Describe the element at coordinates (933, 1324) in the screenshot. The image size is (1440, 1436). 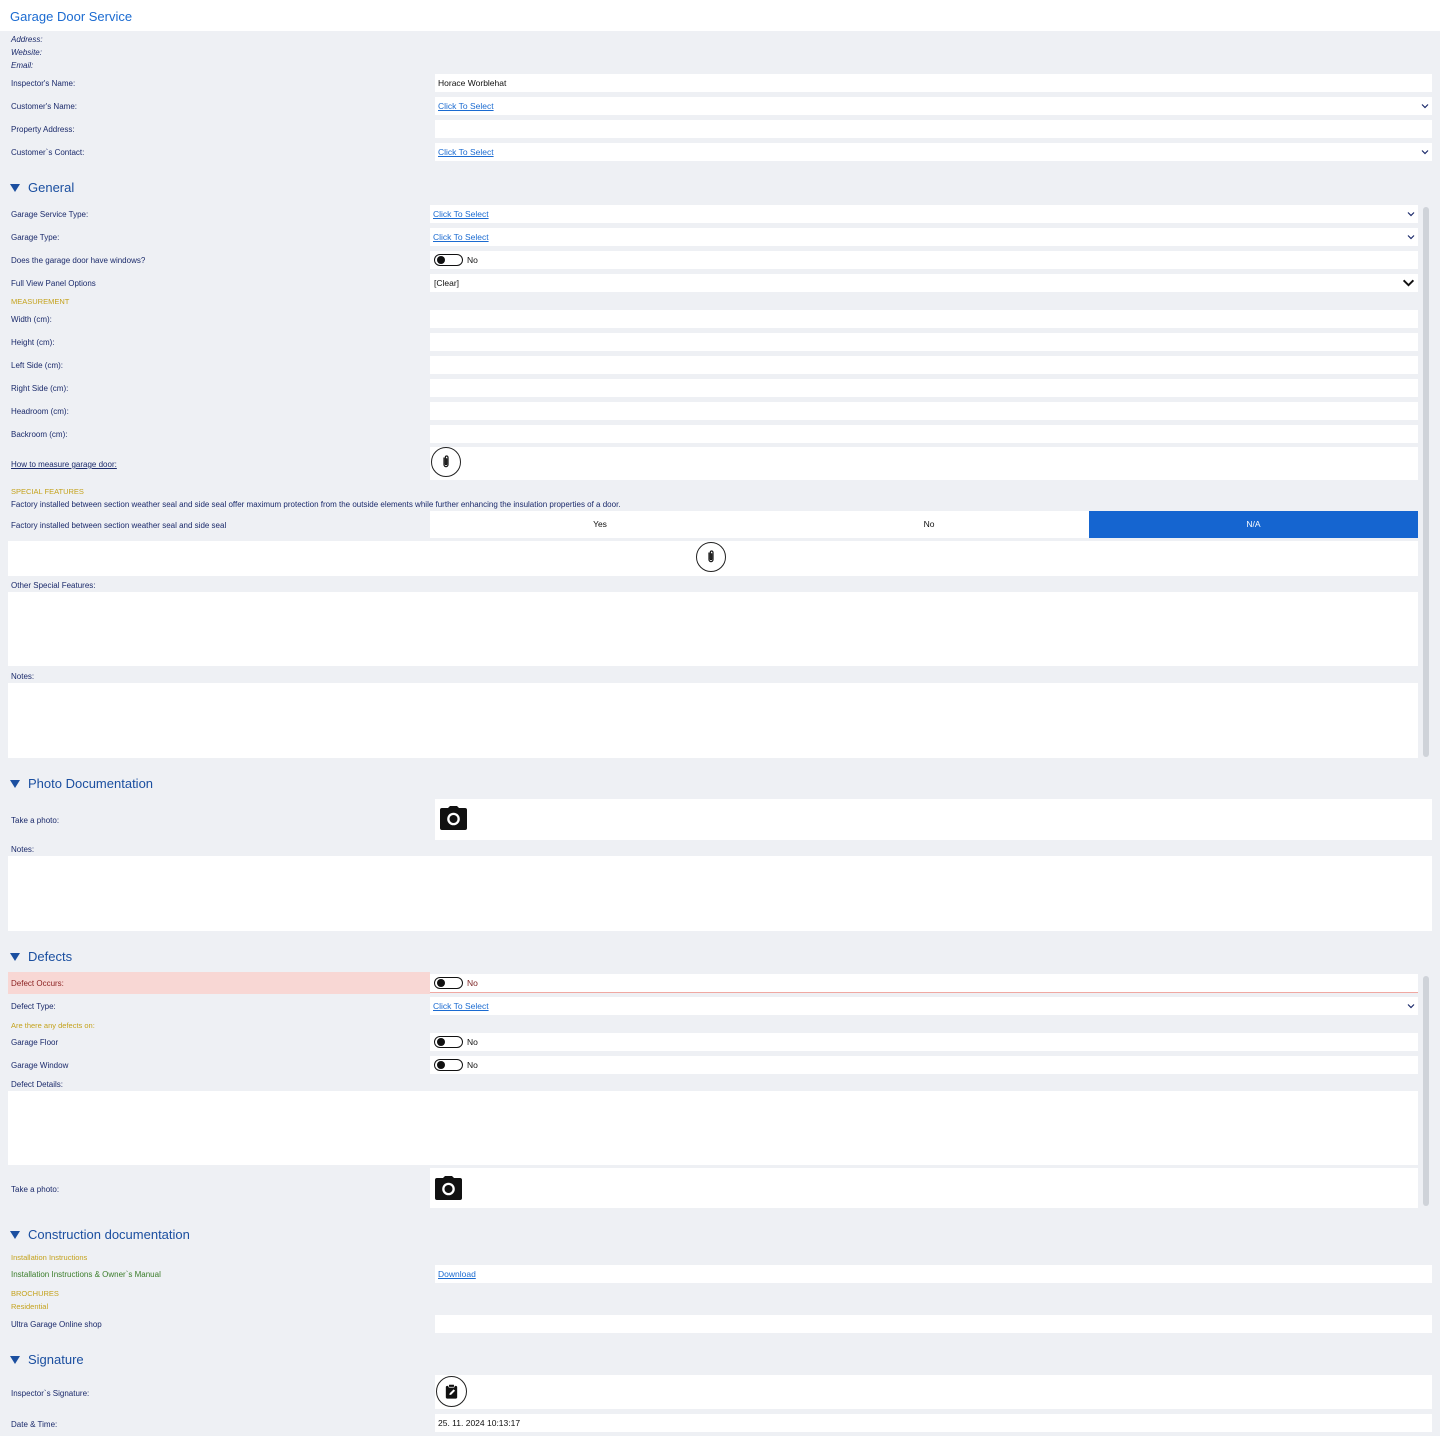
I see `online-shop-field` at that location.